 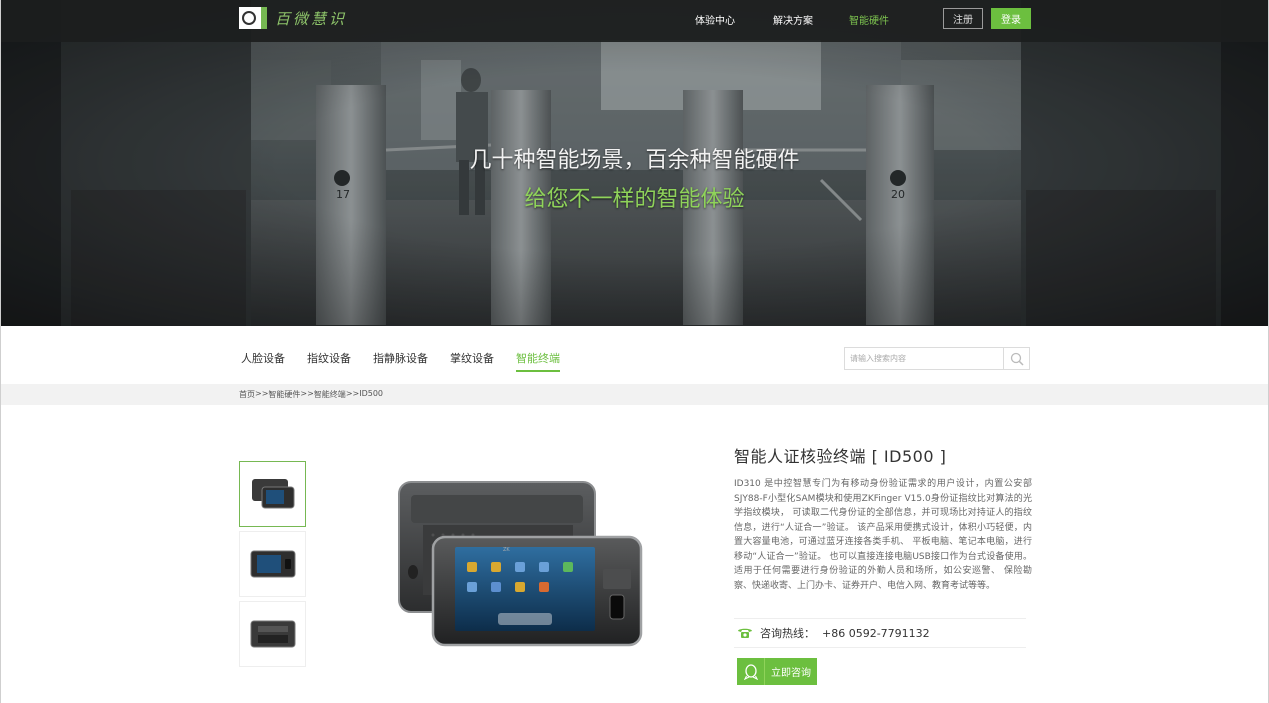 What do you see at coordinates (634, 199) in the screenshot?
I see `hero-subtitle: 给您不一样的智能体验` at bounding box center [634, 199].